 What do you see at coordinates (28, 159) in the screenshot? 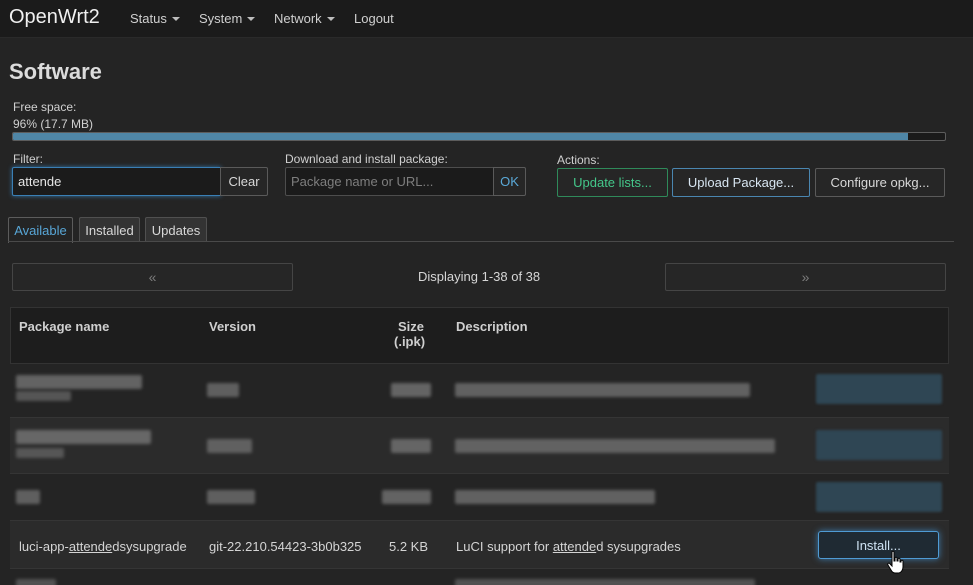
I see `filter-label: Filter:` at bounding box center [28, 159].